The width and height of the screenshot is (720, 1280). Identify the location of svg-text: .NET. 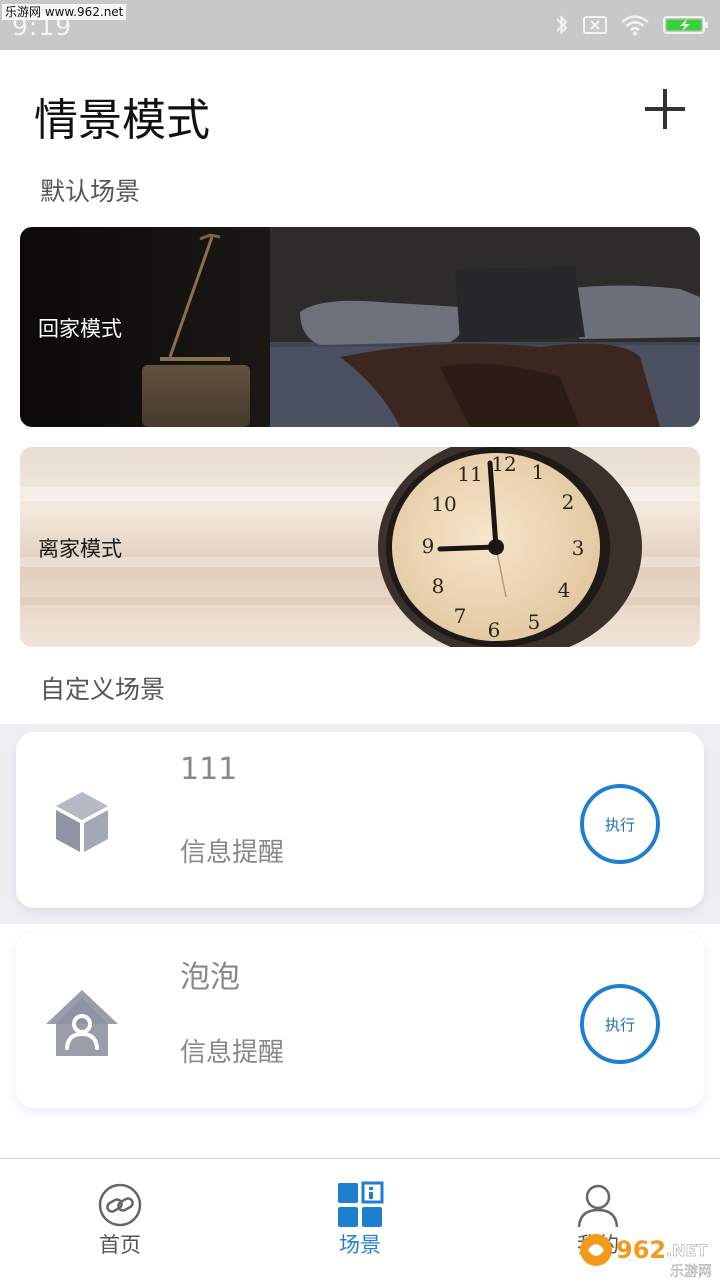
(686, 1250).